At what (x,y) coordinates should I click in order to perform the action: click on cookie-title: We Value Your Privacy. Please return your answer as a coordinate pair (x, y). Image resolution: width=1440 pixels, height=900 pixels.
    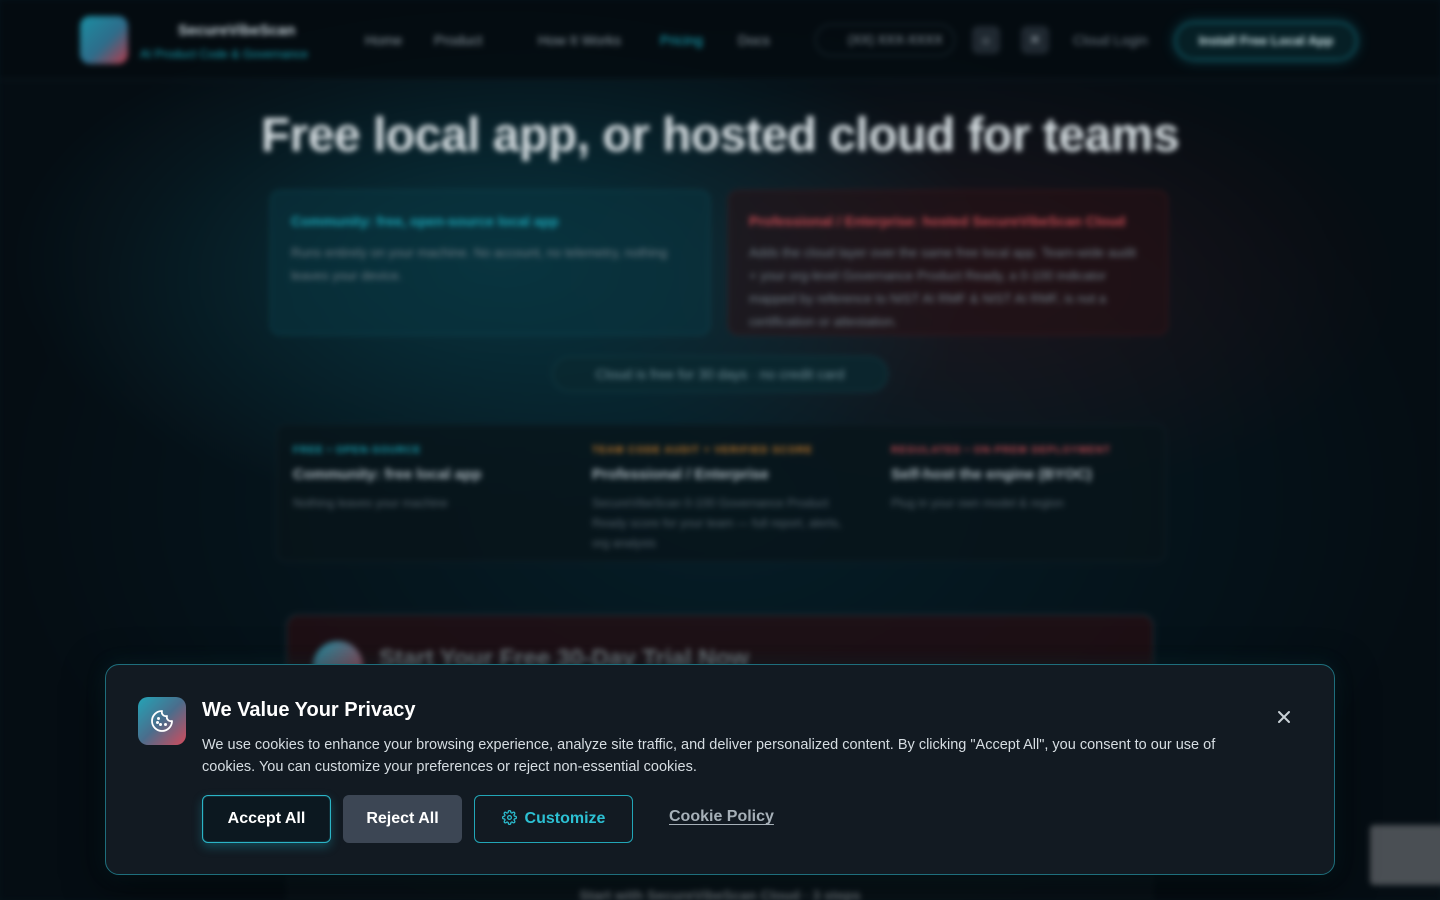
    Looking at the image, I should click on (309, 710).